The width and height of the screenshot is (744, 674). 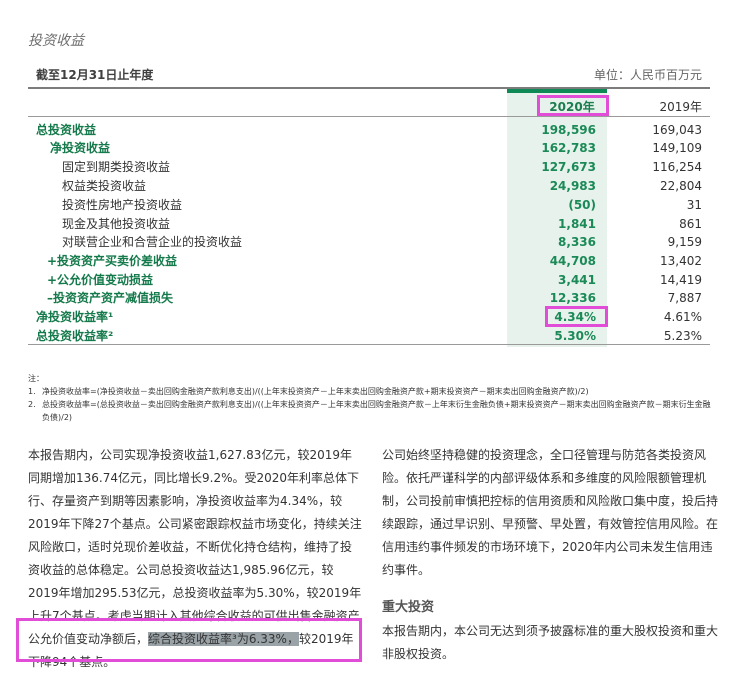 What do you see at coordinates (372, 186) in the screenshot?
I see `table-row: 权益类投资收益 24,983 22,804` at bounding box center [372, 186].